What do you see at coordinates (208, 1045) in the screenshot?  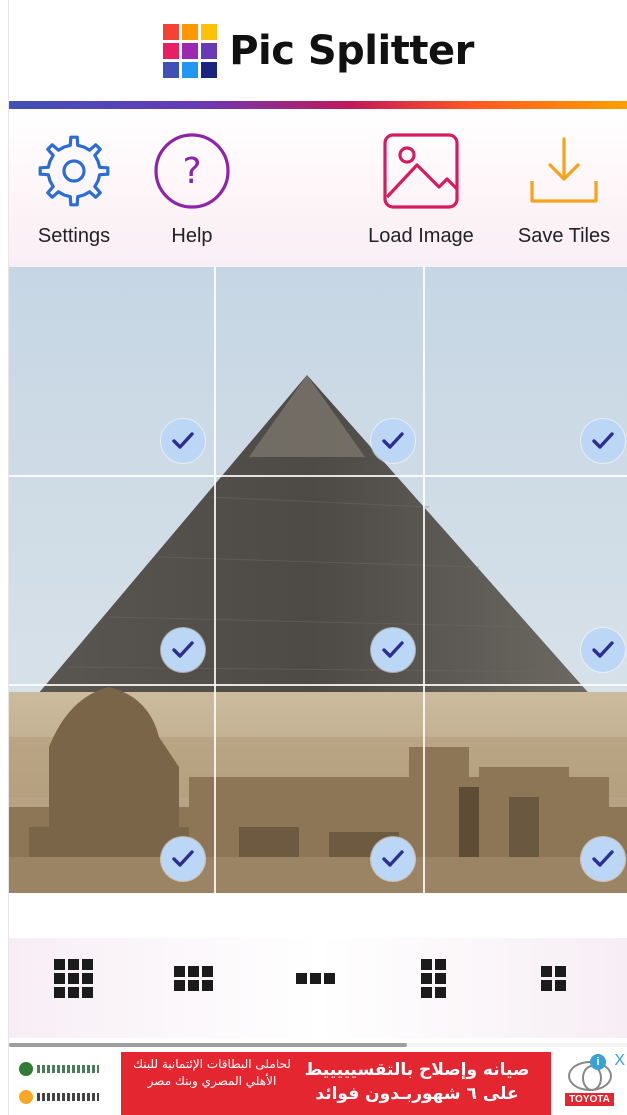 I see `scrollbar-thumb` at bounding box center [208, 1045].